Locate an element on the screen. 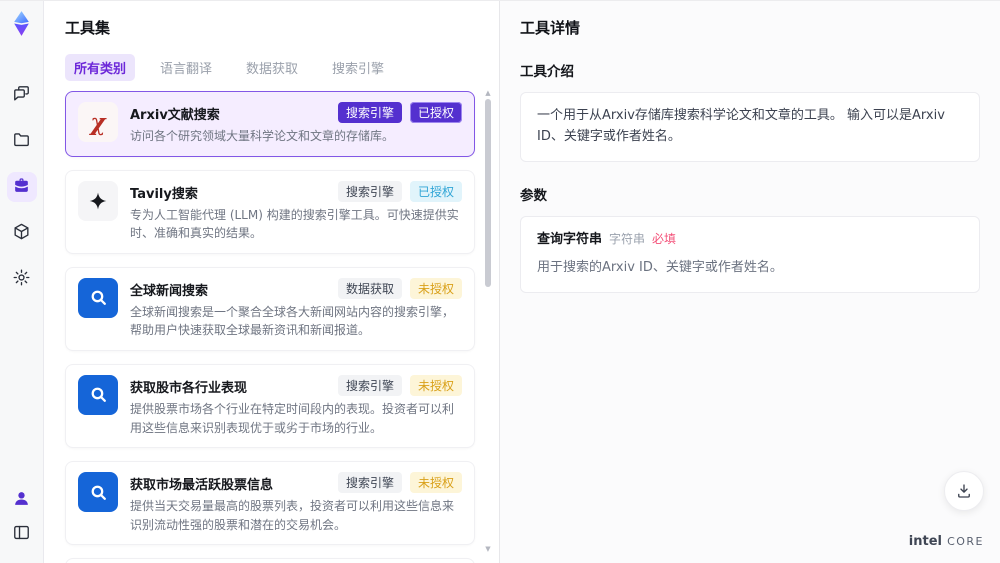  intro-heading: 工具介绍 is located at coordinates (547, 72).